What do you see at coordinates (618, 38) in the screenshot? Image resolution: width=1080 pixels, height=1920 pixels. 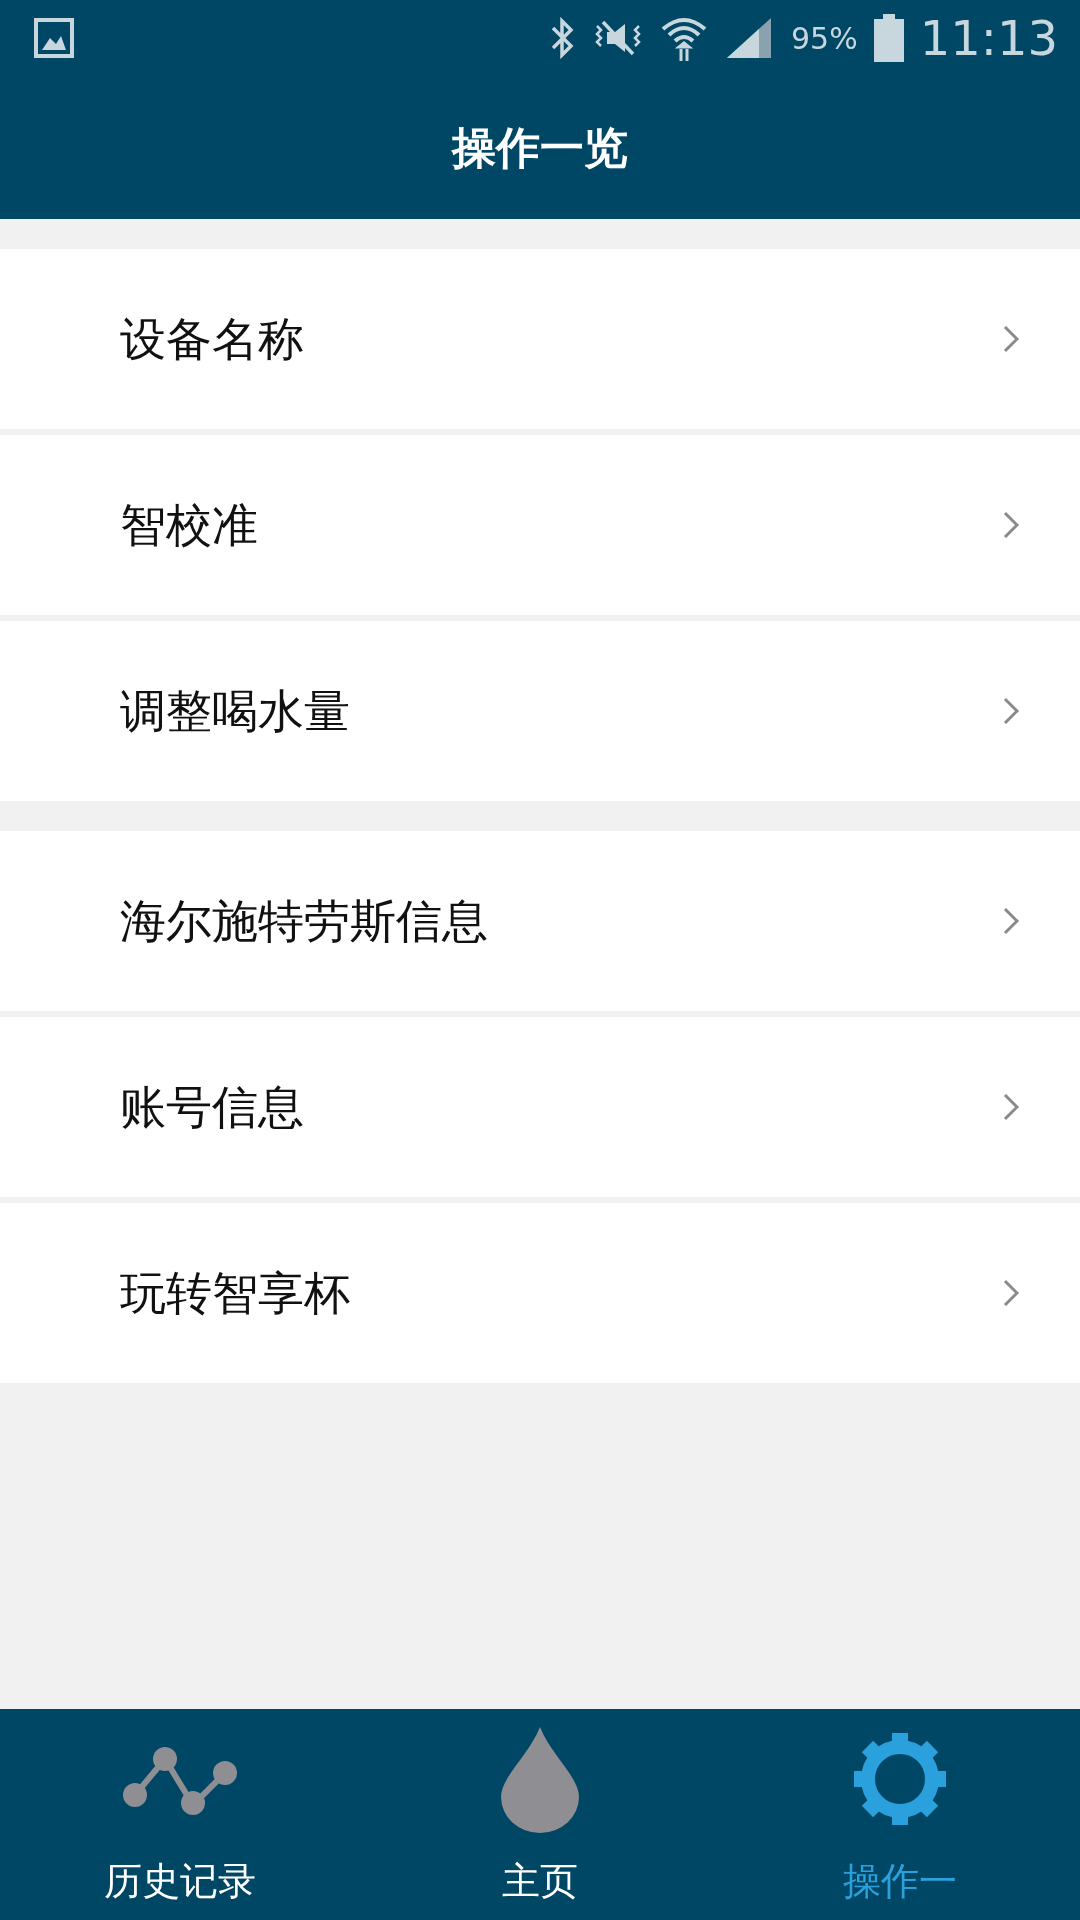 I see `mute-vibrate-icon` at bounding box center [618, 38].